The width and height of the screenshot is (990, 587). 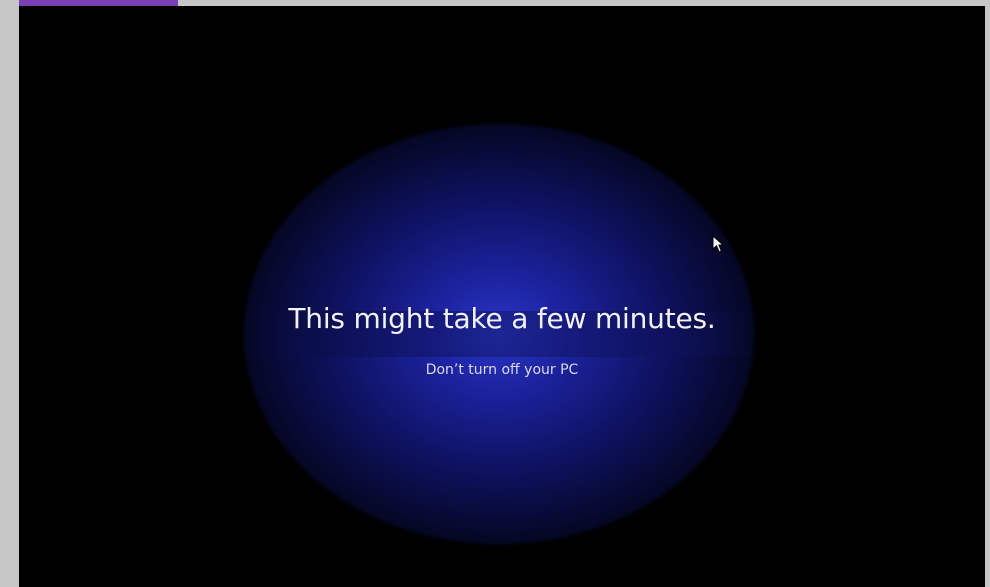 What do you see at coordinates (502, 370) in the screenshot?
I see `update-submessage: Don’t turn off your PC` at bounding box center [502, 370].